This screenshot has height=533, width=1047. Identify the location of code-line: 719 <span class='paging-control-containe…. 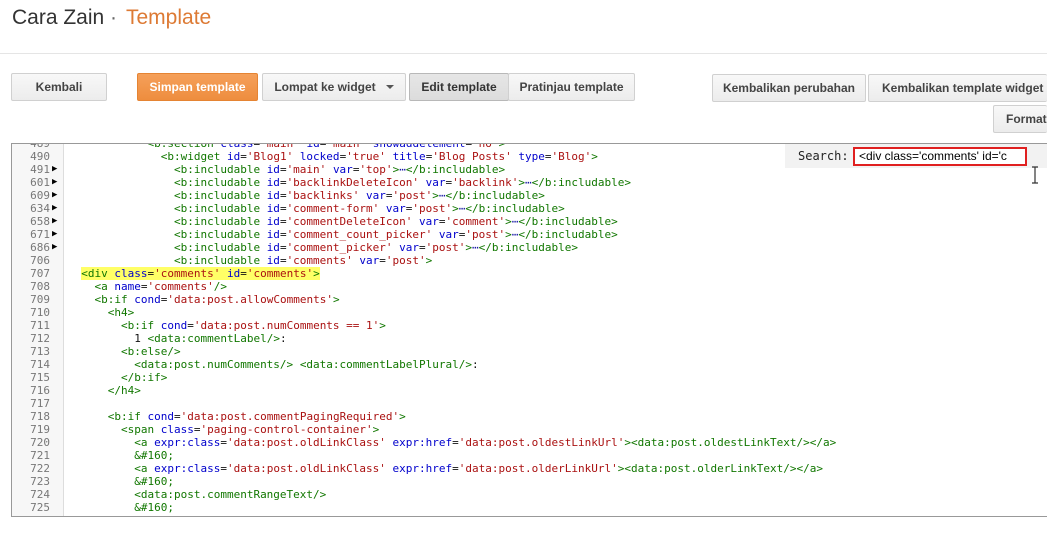
(529, 429).